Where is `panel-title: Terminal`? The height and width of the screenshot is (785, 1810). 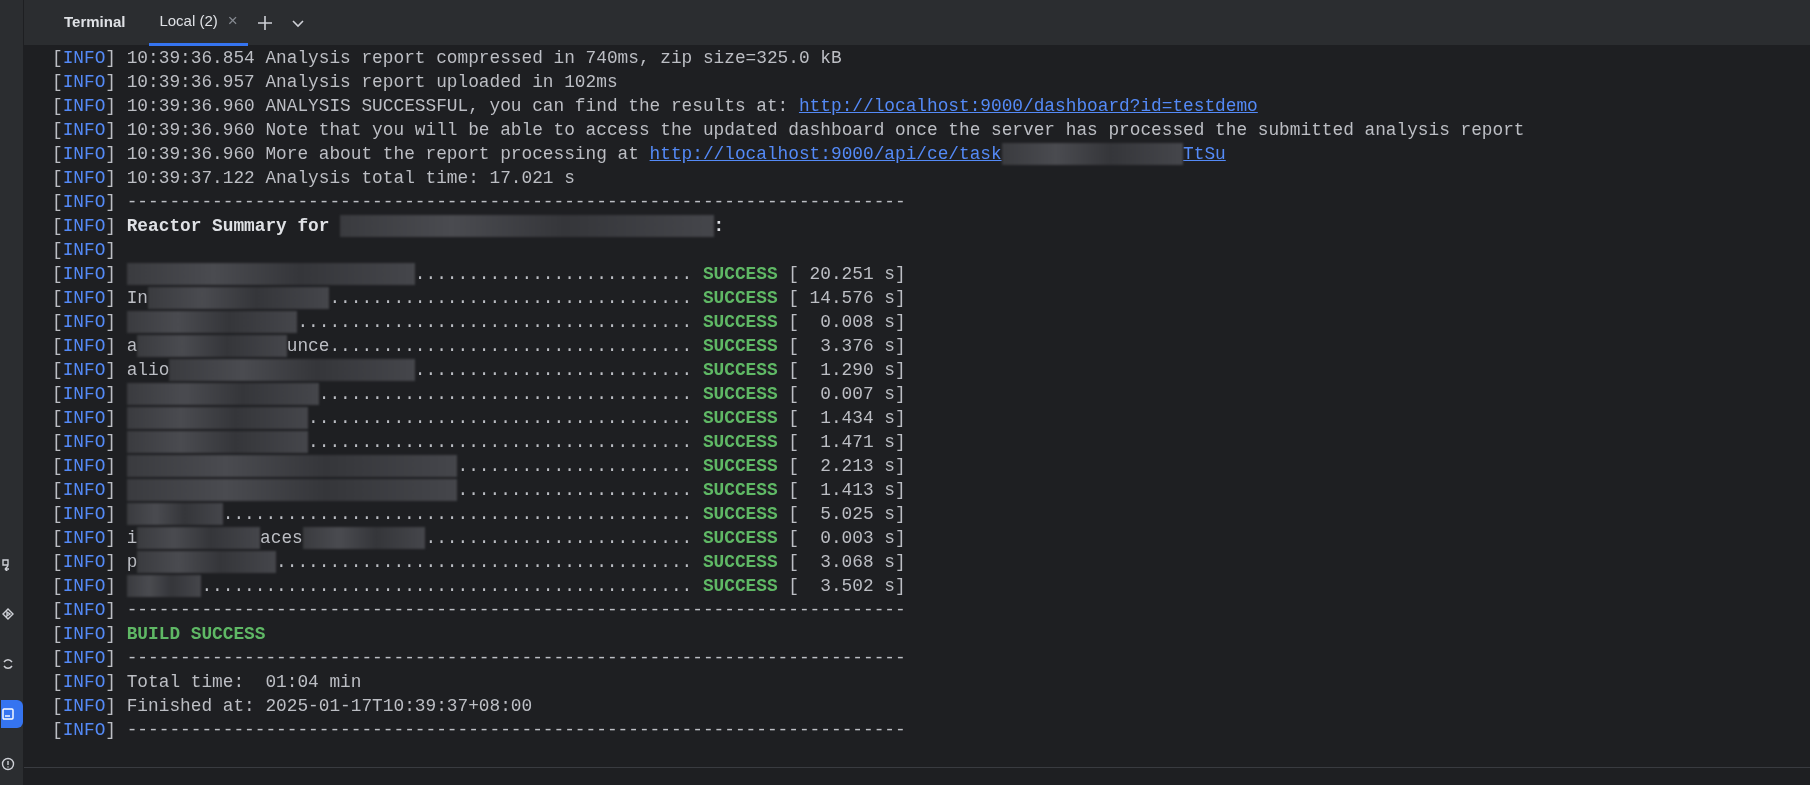
panel-title: Terminal is located at coordinates (95, 22).